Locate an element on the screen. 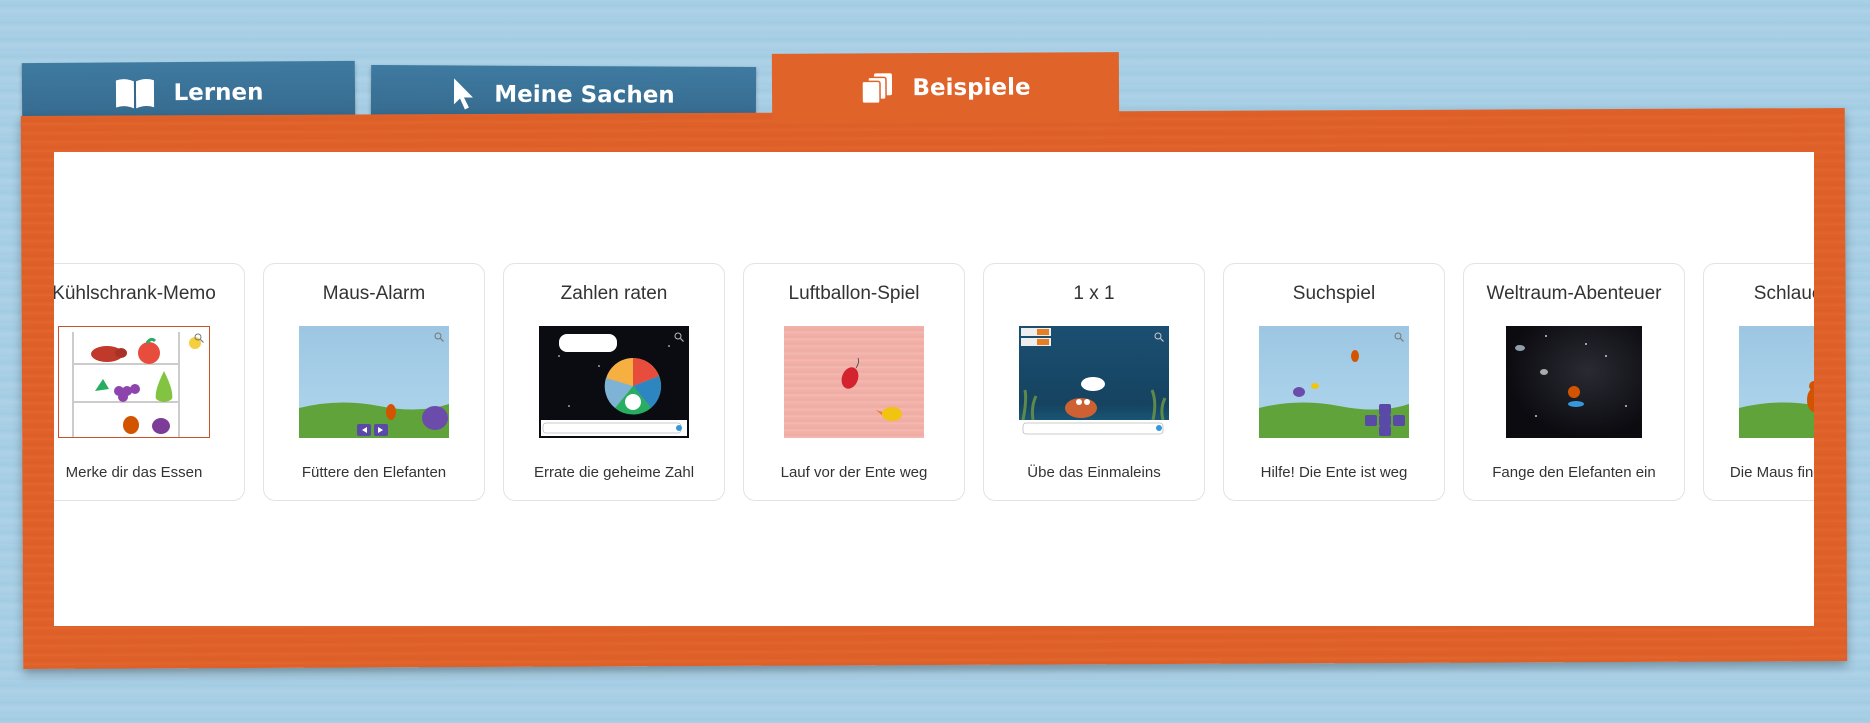  example-card: Luftballon-Spiel Lauf vor der Ente weg is located at coordinates (854, 382).